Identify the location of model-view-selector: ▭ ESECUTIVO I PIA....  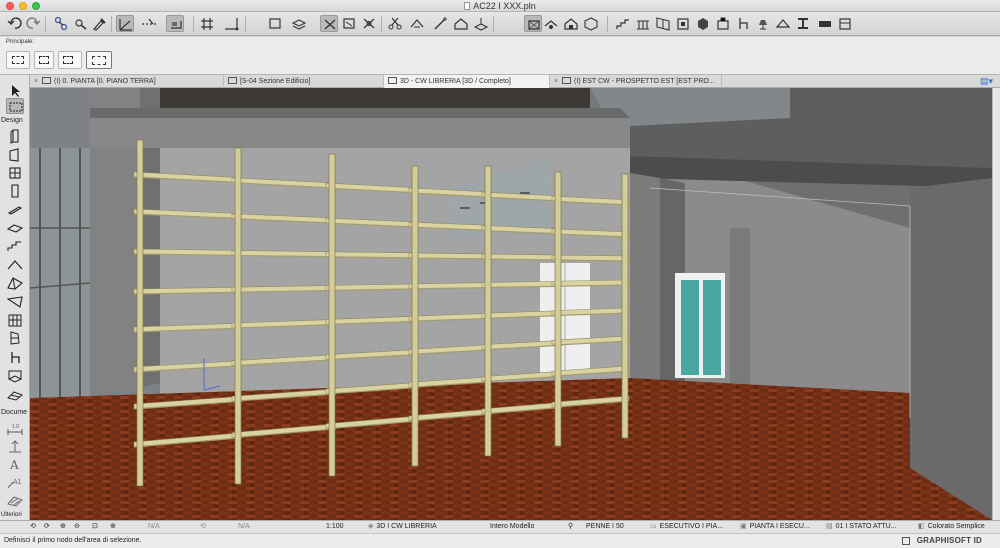
(686, 527).